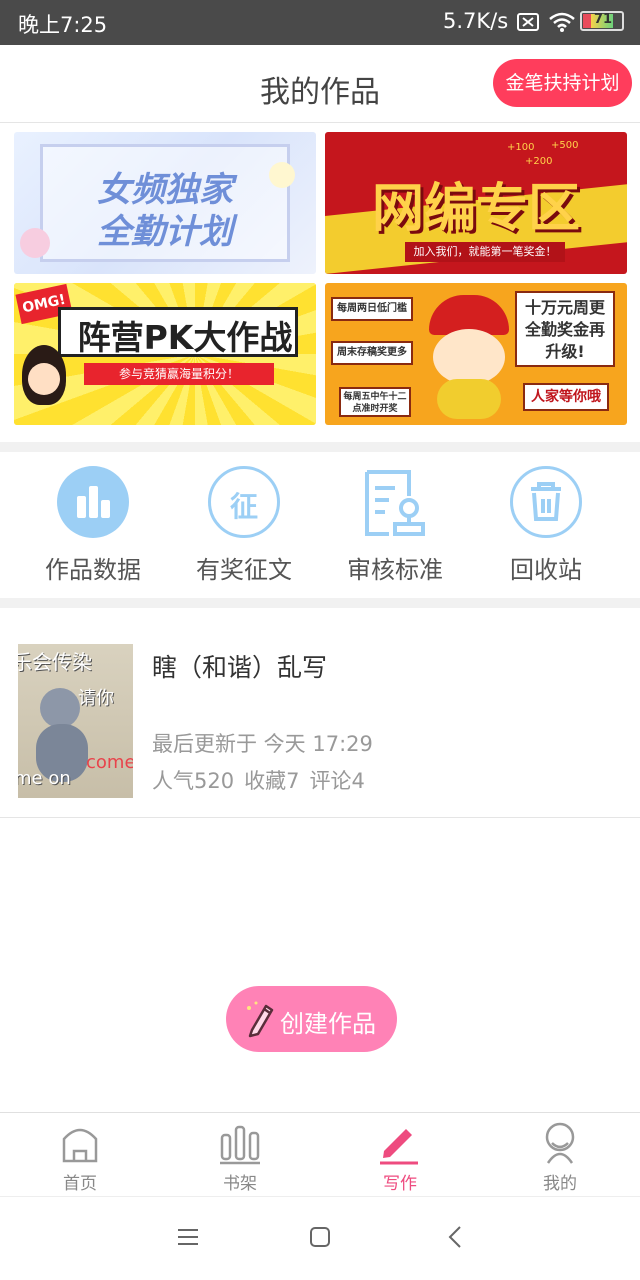 This screenshot has width=640, height=1280. Describe the element at coordinates (469, 399) in the screenshot. I see `emperor-robe` at that location.